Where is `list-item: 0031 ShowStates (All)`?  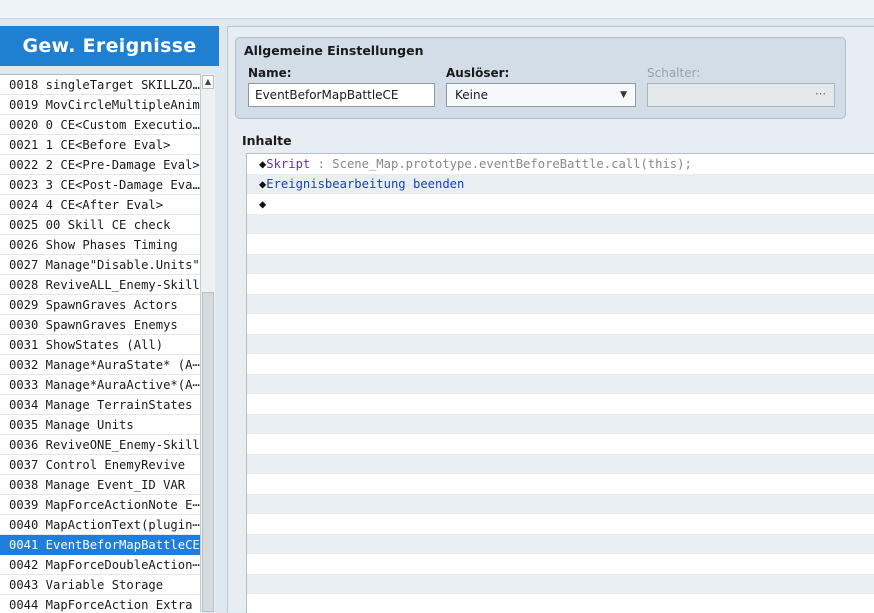 list-item: 0031 ShowStates (All) is located at coordinates (100, 345).